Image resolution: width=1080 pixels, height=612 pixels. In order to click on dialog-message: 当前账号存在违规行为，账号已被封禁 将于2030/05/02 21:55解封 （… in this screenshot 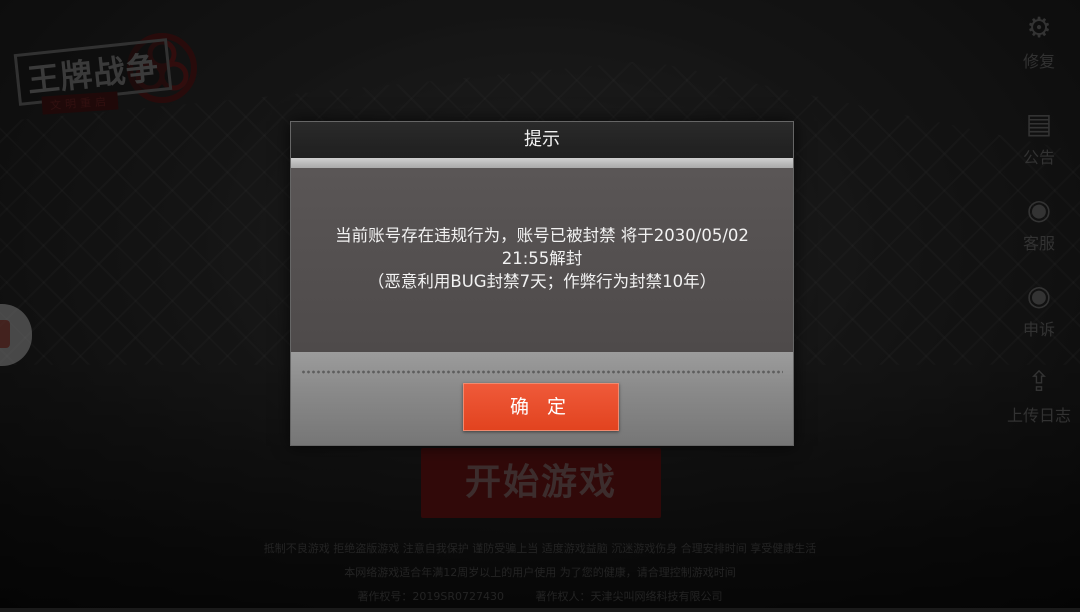, I will do `click(542, 258)`.